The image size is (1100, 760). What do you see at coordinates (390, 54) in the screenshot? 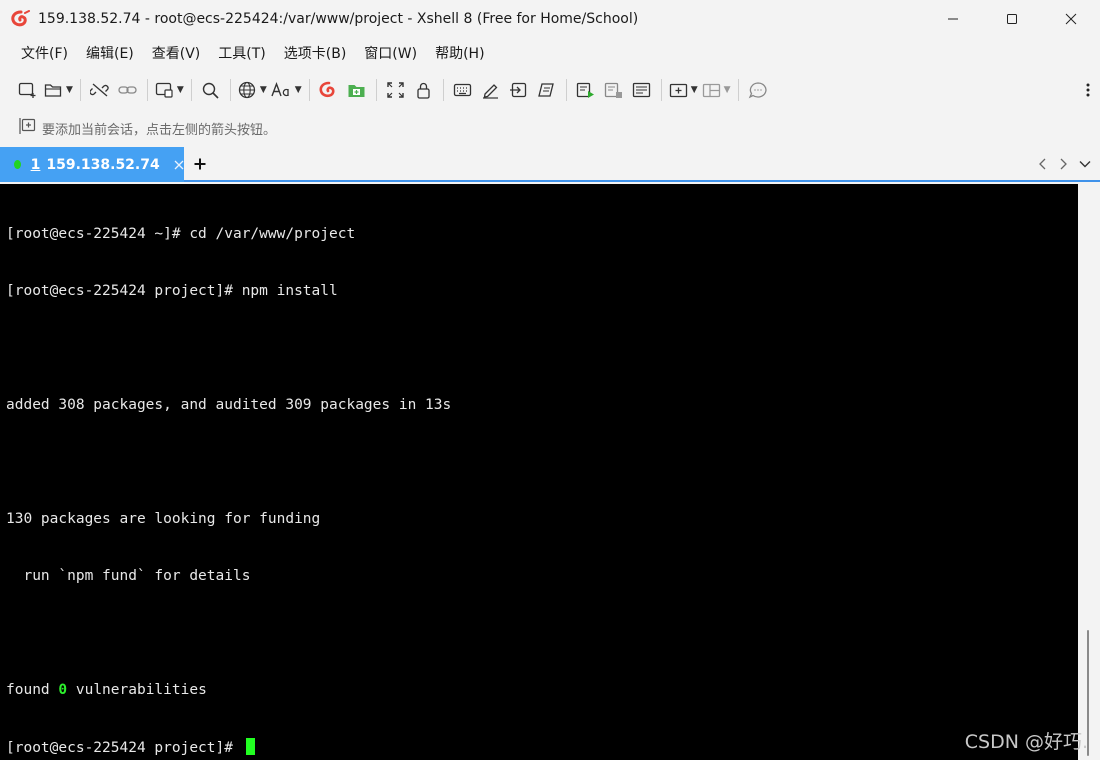
I see `menu-window: 窗口(W)` at bounding box center [390, 54].